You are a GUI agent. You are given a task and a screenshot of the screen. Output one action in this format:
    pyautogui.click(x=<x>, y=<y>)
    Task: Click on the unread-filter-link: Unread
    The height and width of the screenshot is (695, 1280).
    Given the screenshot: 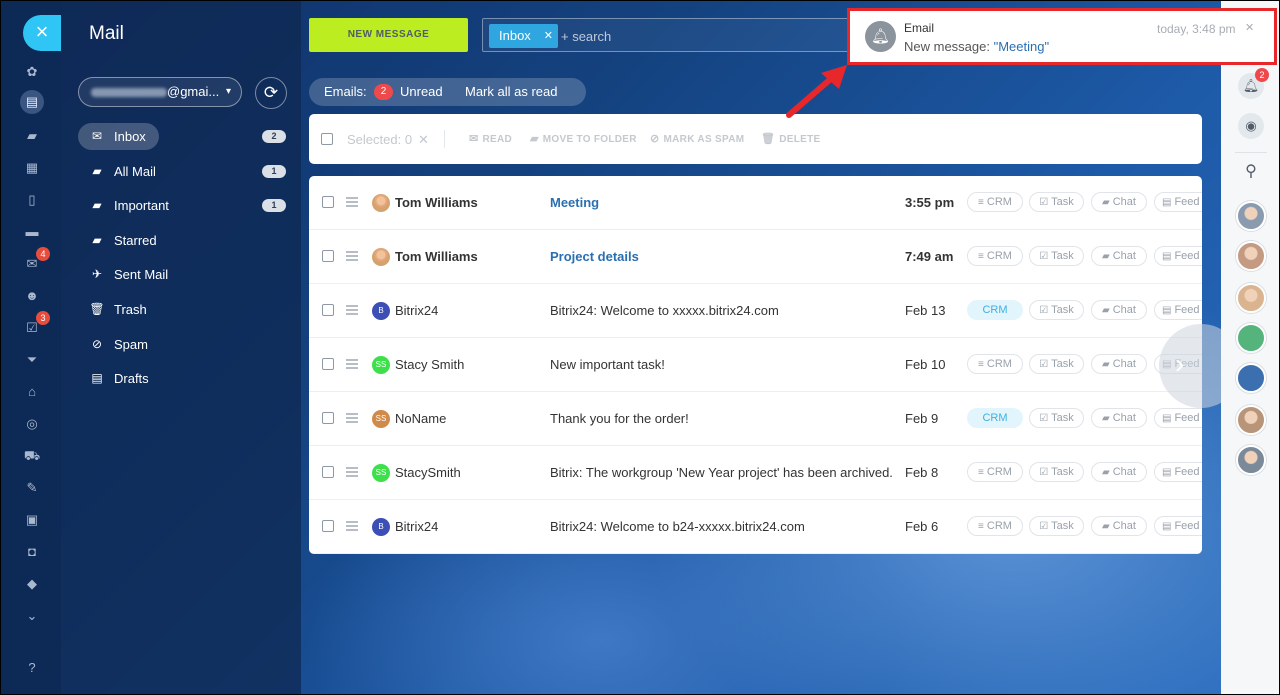 What is the action you would take?
    pyautogui.click(x=421, y=92)
    